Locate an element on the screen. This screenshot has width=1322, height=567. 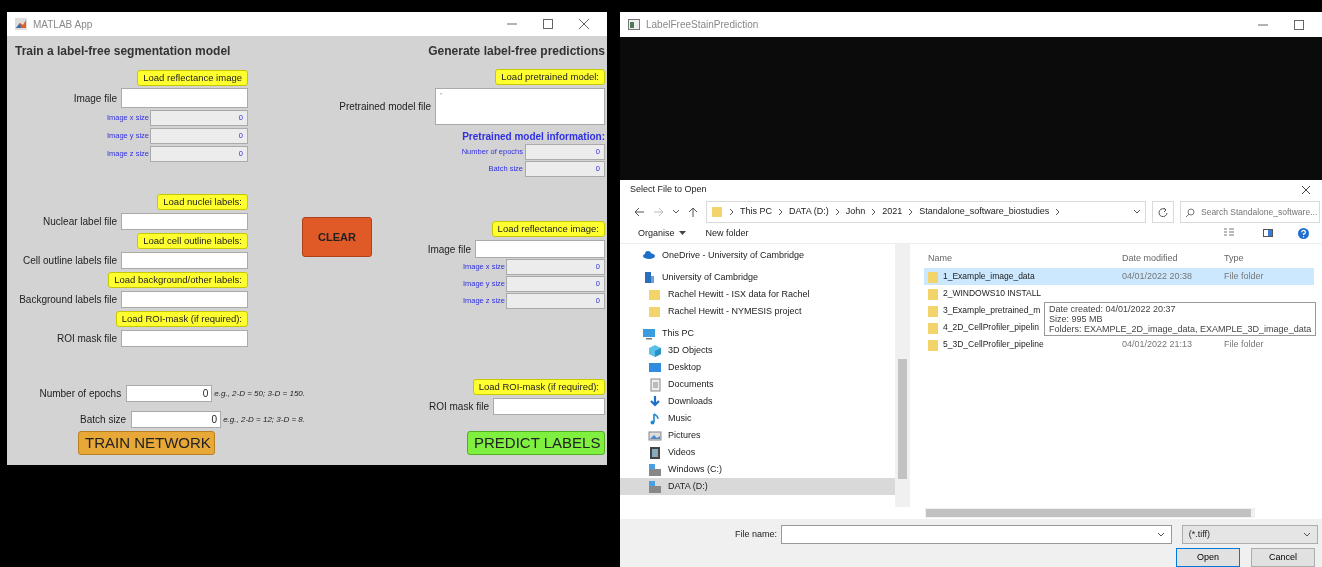
field-label: Number of epochs is located at coordinates (80, 394).